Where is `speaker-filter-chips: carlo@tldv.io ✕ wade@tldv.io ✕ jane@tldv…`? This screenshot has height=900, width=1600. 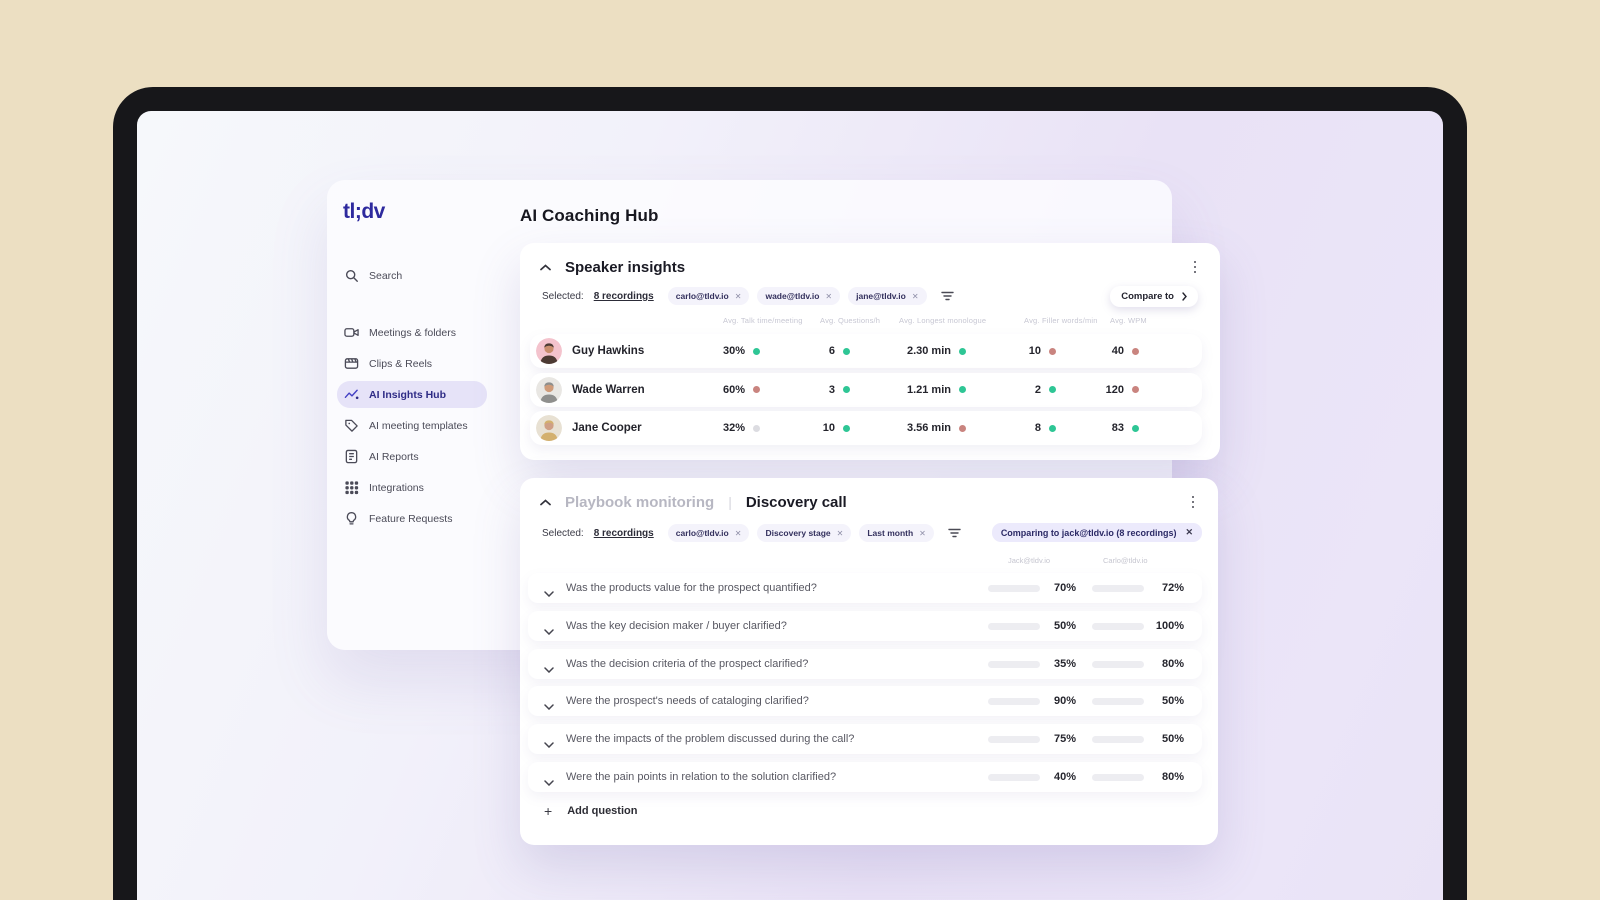 speaker-filter-chips: carlo@tldv.io ✕ wade@tldv.io ✕ jane@tldv… is located at coordinates (797, 296).